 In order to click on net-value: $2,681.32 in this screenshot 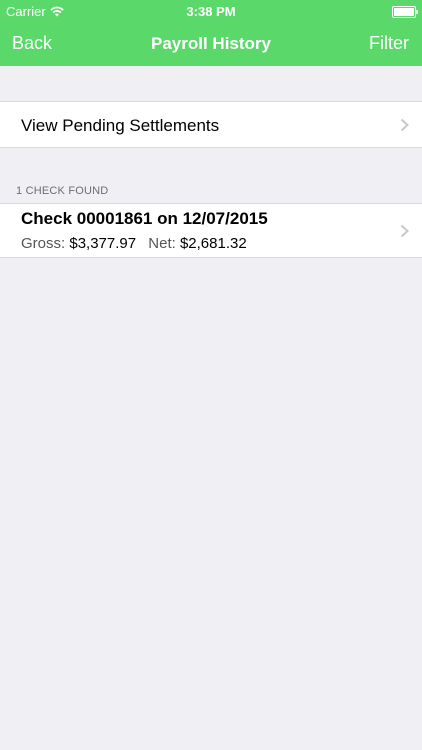, I will do `click(213, 243)`.